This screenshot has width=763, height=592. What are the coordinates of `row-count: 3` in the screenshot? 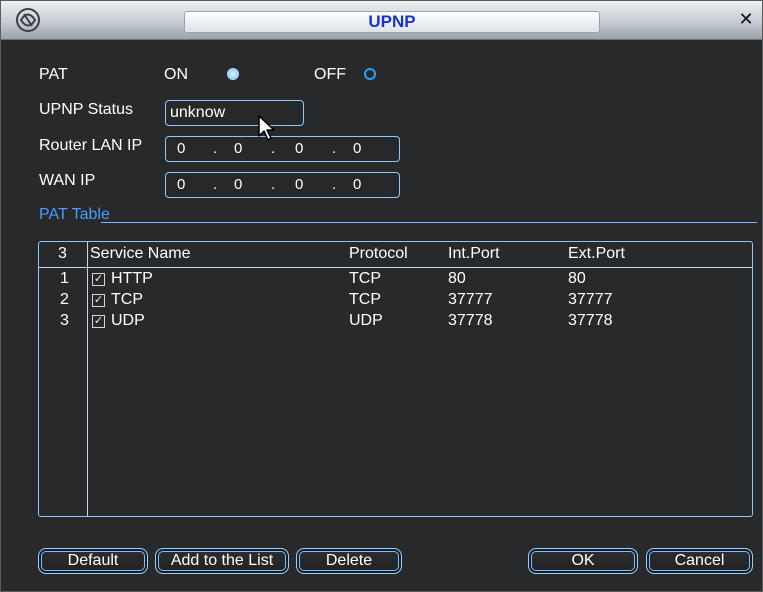 It's located at (62, 253).